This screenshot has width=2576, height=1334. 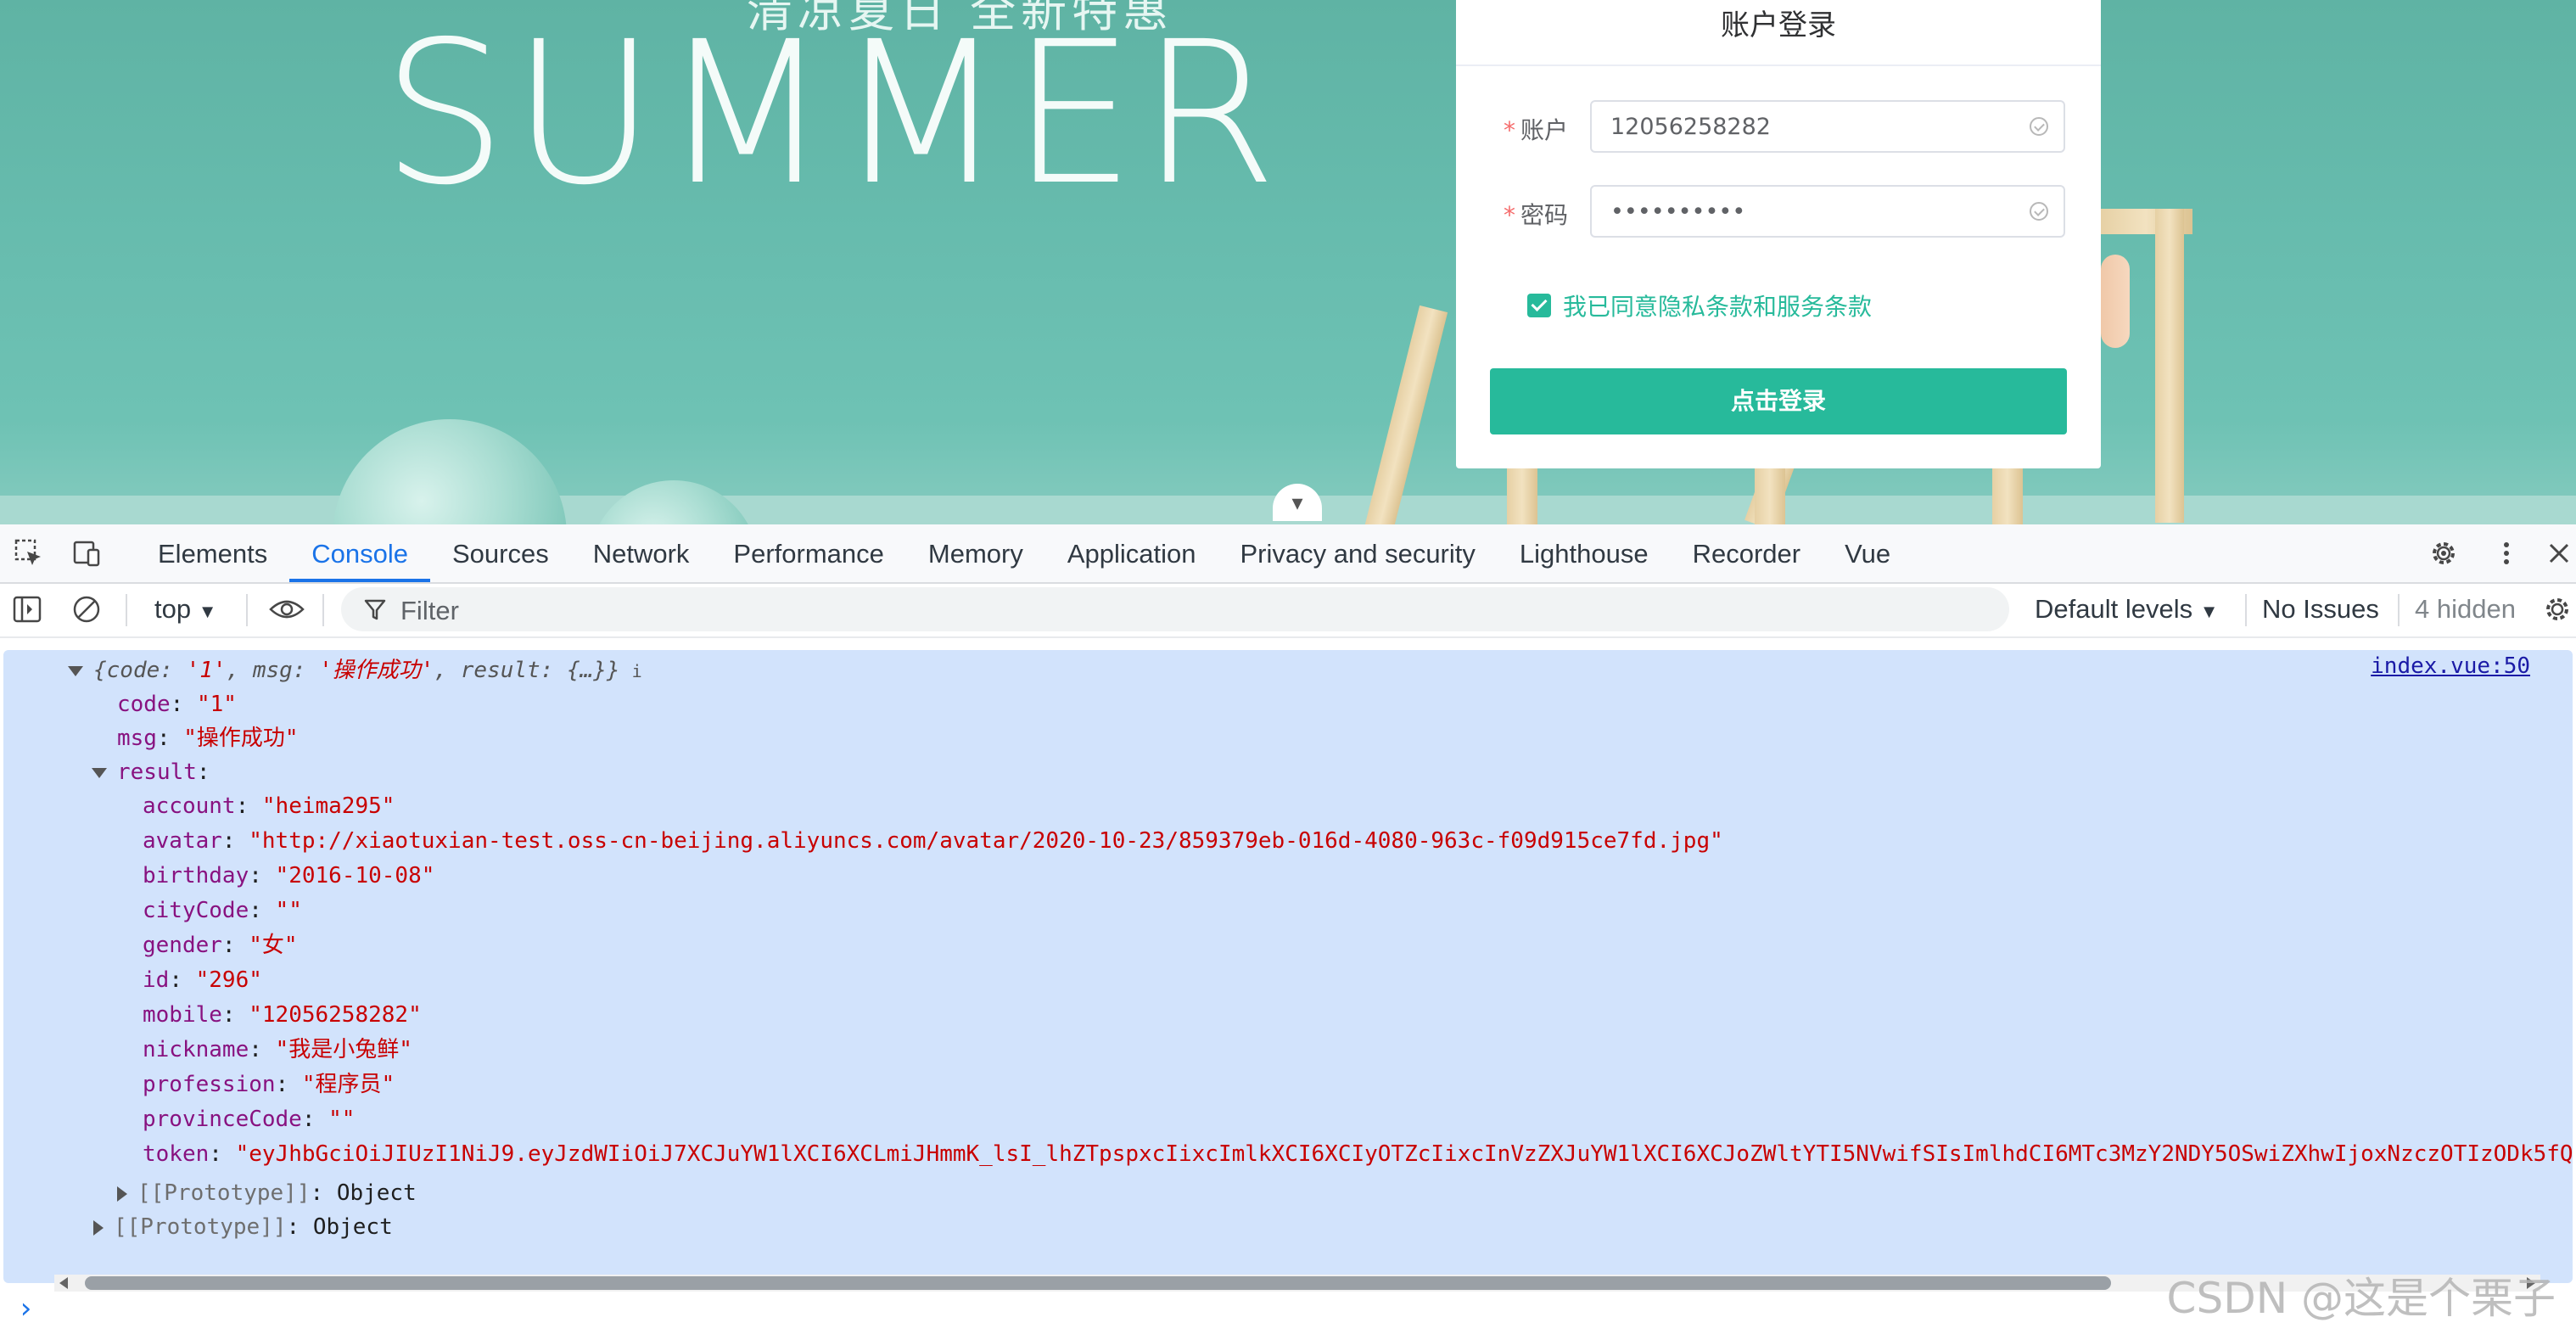 I want to click on account-row: * 账户 12056258282, so click(x=1778, y=127).